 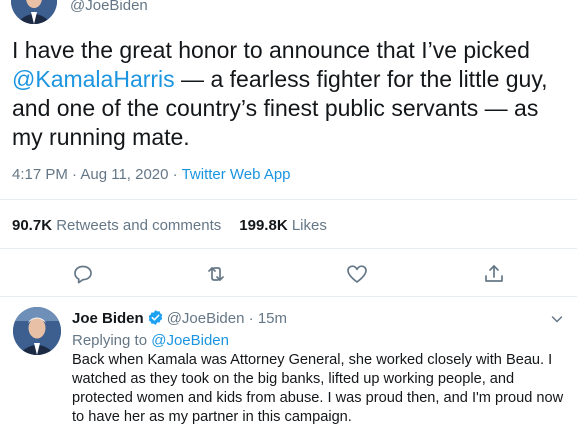 I want to click on reply-author-handle: @JoeBiden, so click(x=206, y=318).